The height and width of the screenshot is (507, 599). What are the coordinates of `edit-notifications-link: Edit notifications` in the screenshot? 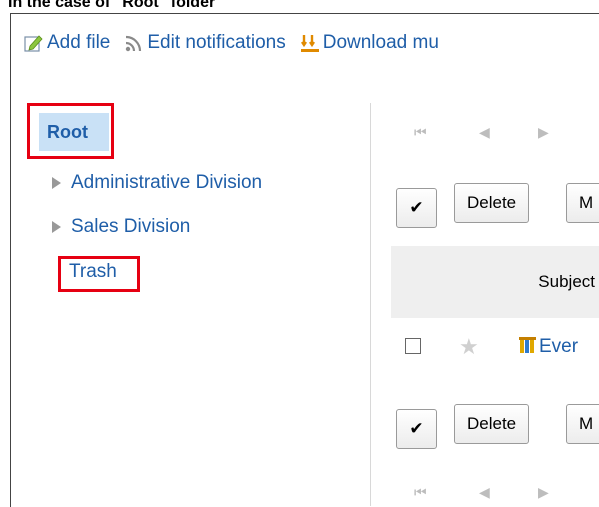 It's located at (205, 43).